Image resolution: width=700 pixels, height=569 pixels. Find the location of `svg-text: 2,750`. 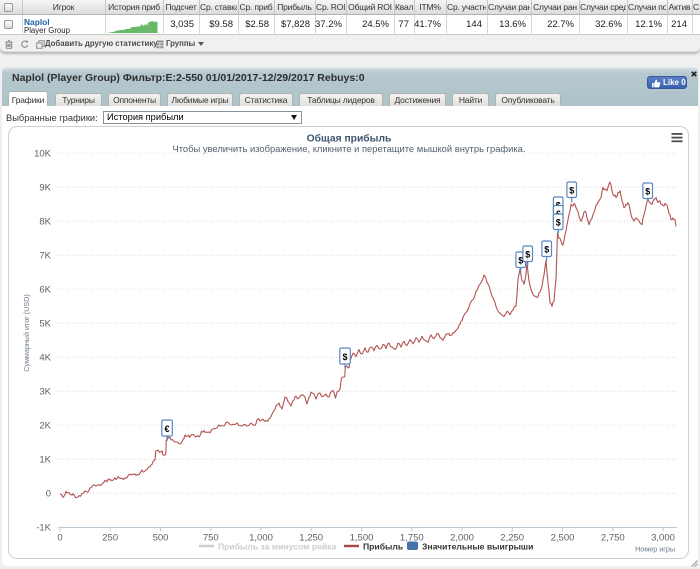

svg-text: 2,750 is located at coordinates (613, 538).